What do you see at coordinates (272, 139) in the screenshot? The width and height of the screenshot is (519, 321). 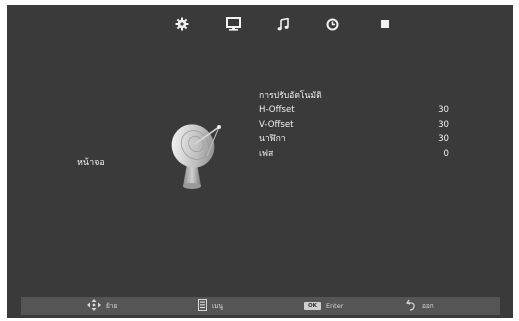 I see `setting-label: นาฬิกา` at bounding box center [272, 139].